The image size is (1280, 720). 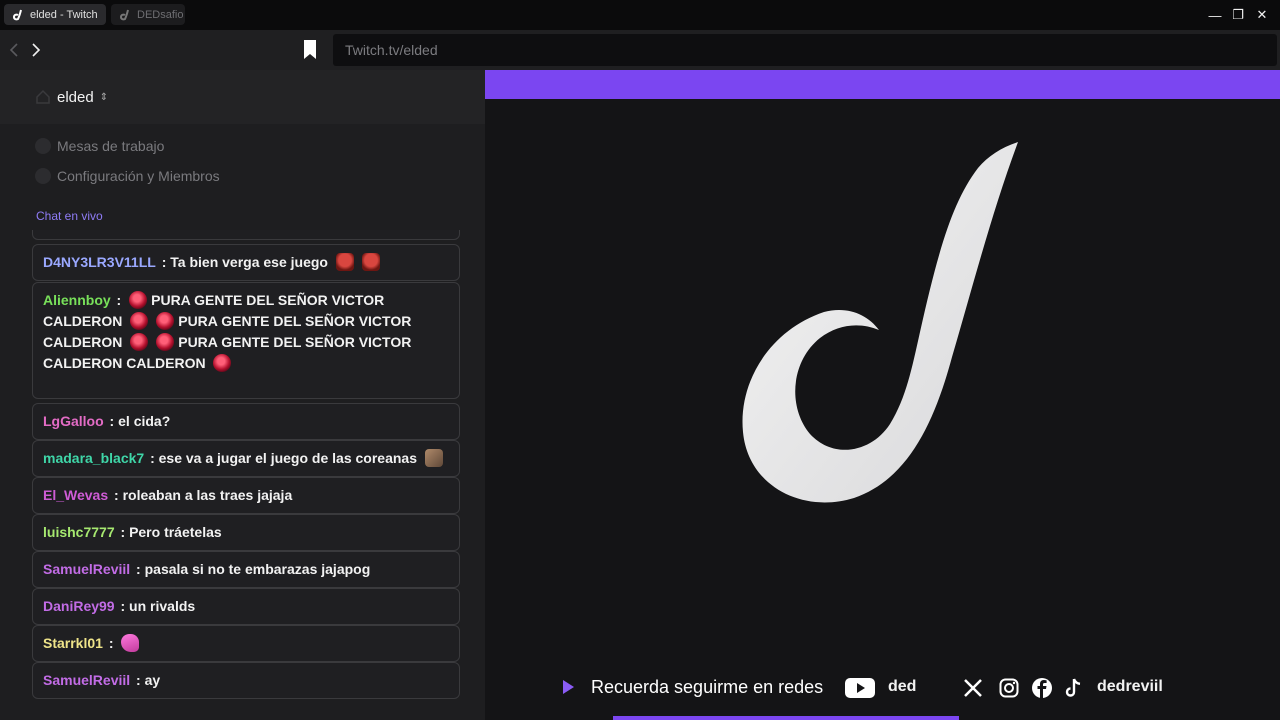 I want to click on chat-text: un rivalds, so click(x=162, y=606).